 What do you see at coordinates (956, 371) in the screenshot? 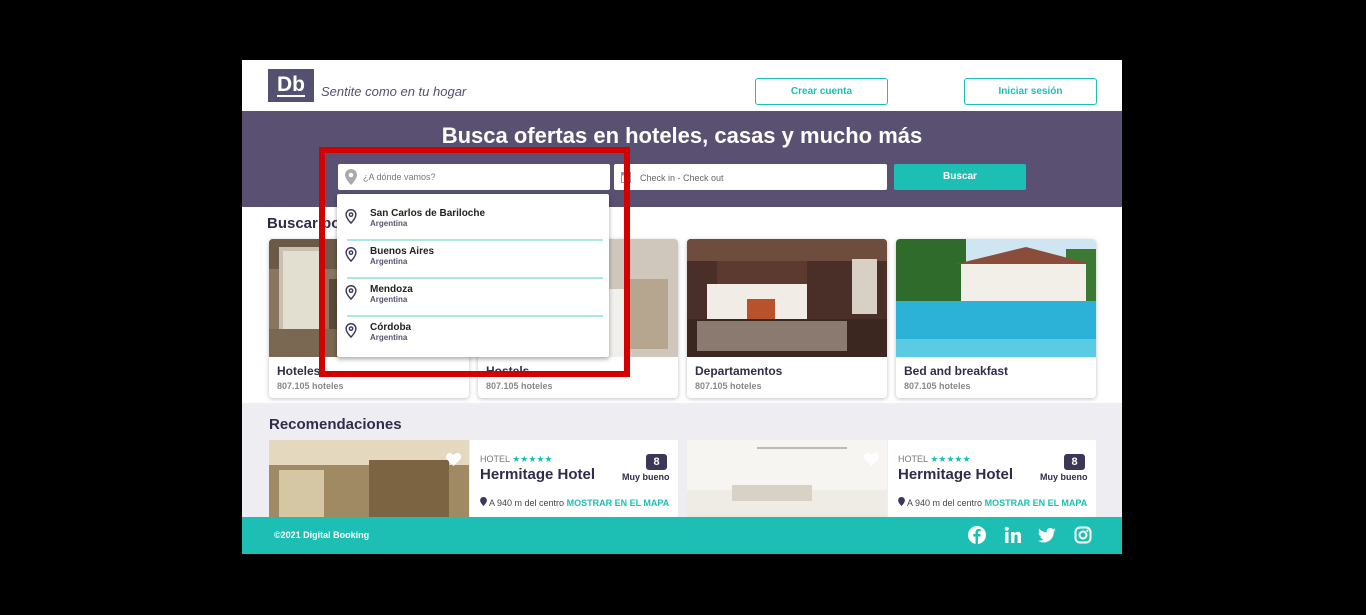
I see `category-name: Bed and breakfast` at bounding box center [956, 371].